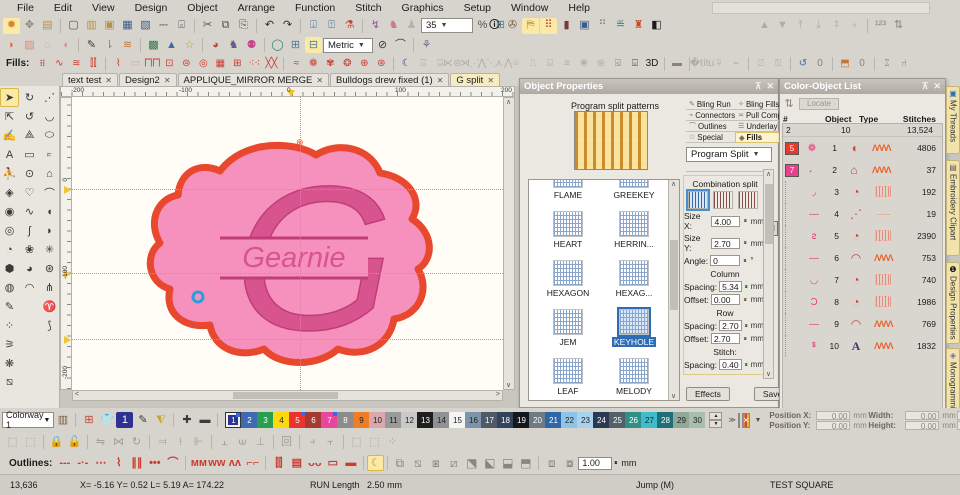 This screenshot has height=495, width=960. Describe the element at coordinates (568, 373) in the screenshot. I see `pattern-leaf: LEAF` at that location.